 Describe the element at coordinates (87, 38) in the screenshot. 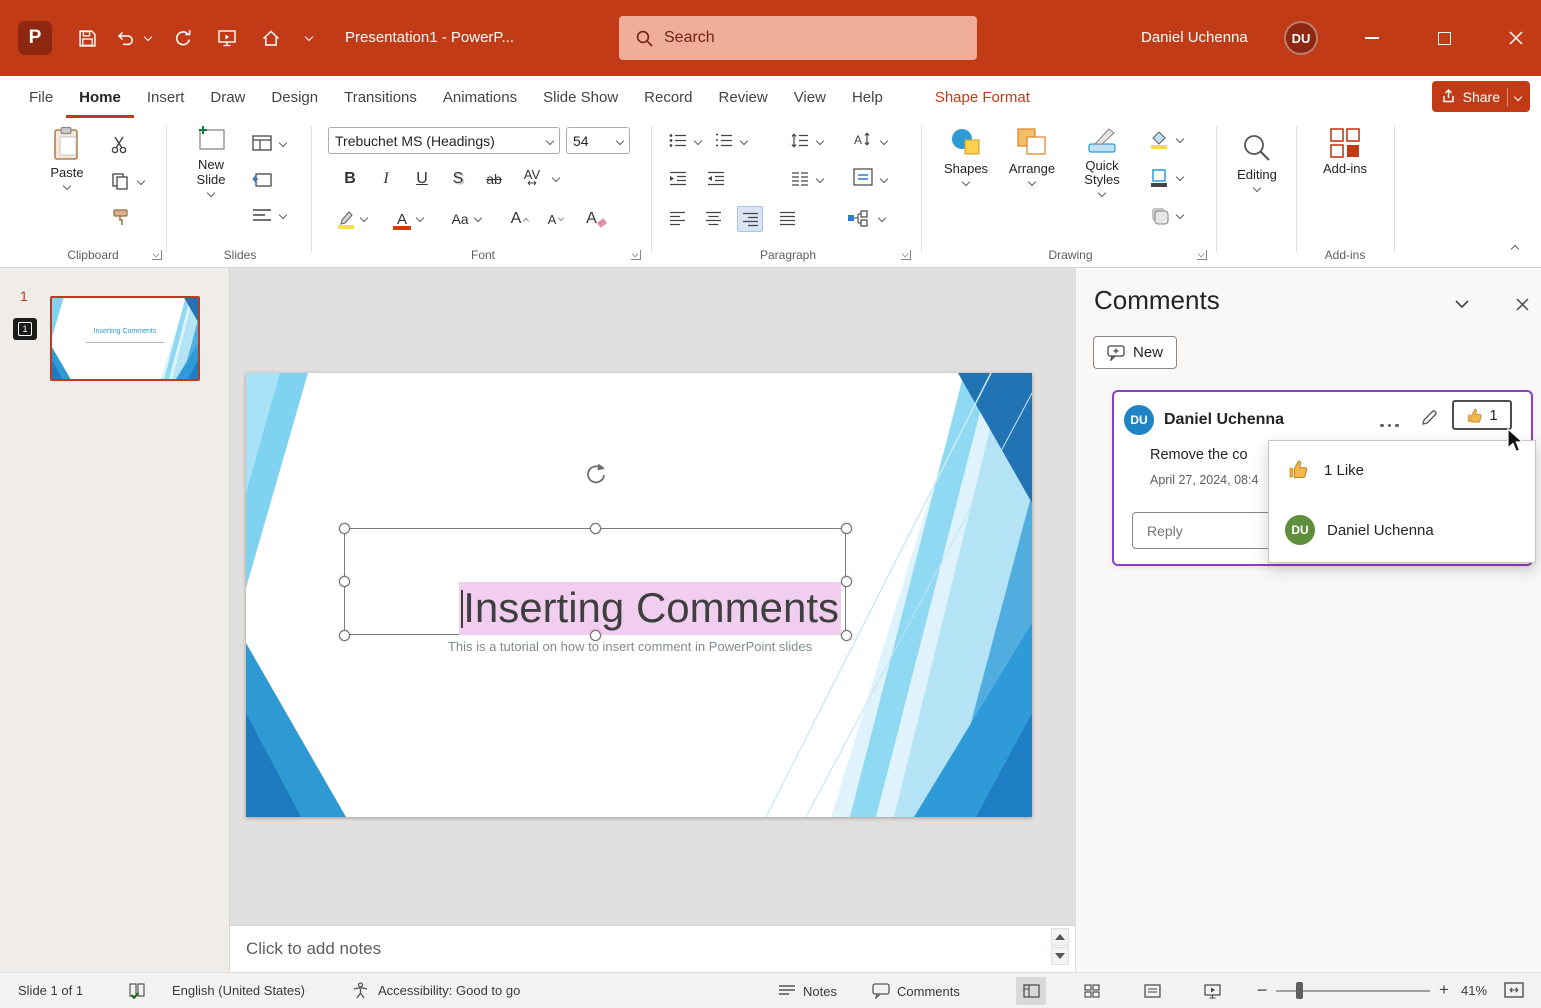

I see `save-button` at that location.